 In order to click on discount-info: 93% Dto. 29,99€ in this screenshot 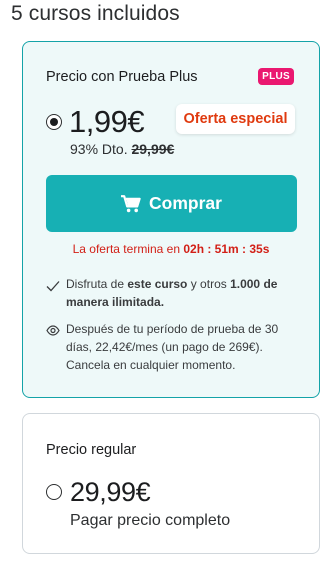, I will do `click(122, 149)`.